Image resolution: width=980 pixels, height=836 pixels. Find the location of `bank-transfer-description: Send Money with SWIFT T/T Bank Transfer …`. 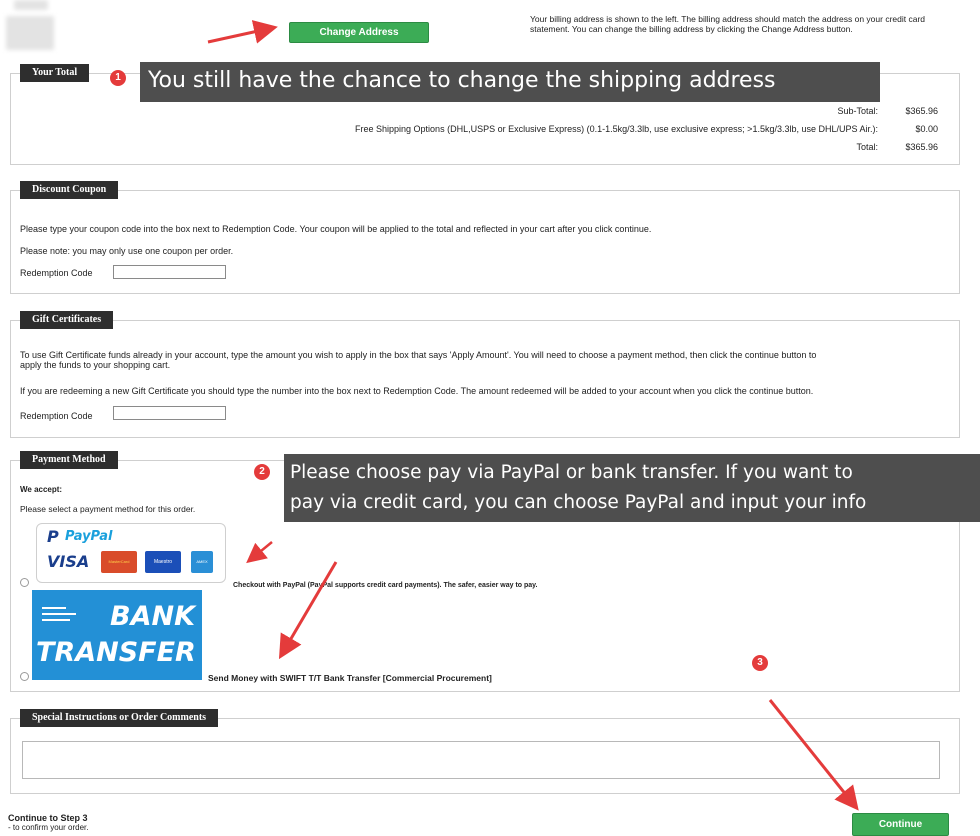

bank-transfer-description: Send Money with SWIFT T/T Bank Transfer … is located at coordinates (350, 678).